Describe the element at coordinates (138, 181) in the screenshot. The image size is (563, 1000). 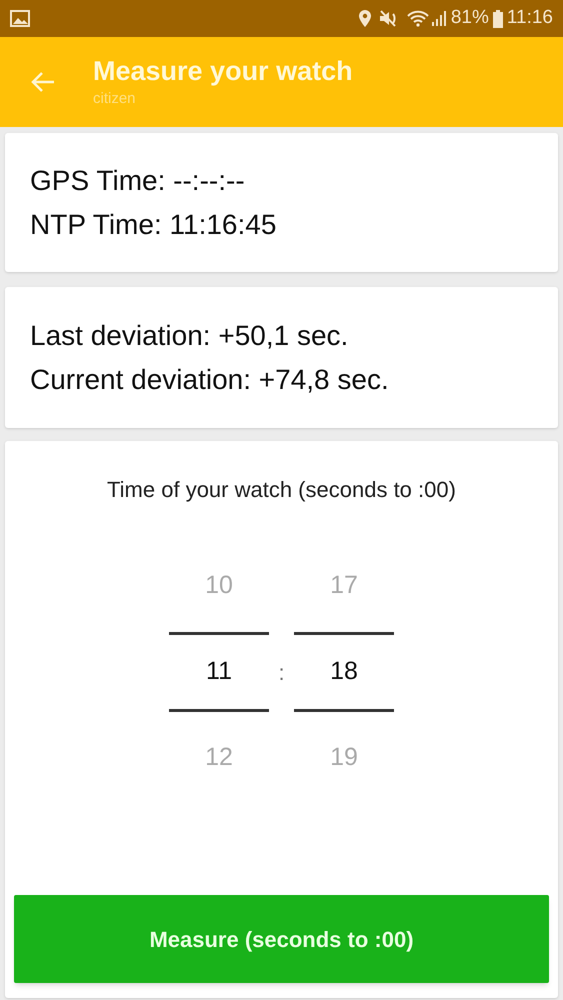
I see `info-line: GPS Time: --:--:--` at that location.